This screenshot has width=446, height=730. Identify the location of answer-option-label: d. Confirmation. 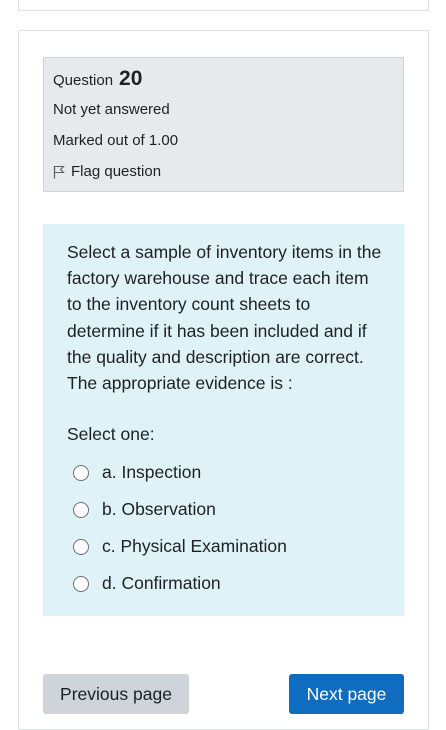
(161, 583).